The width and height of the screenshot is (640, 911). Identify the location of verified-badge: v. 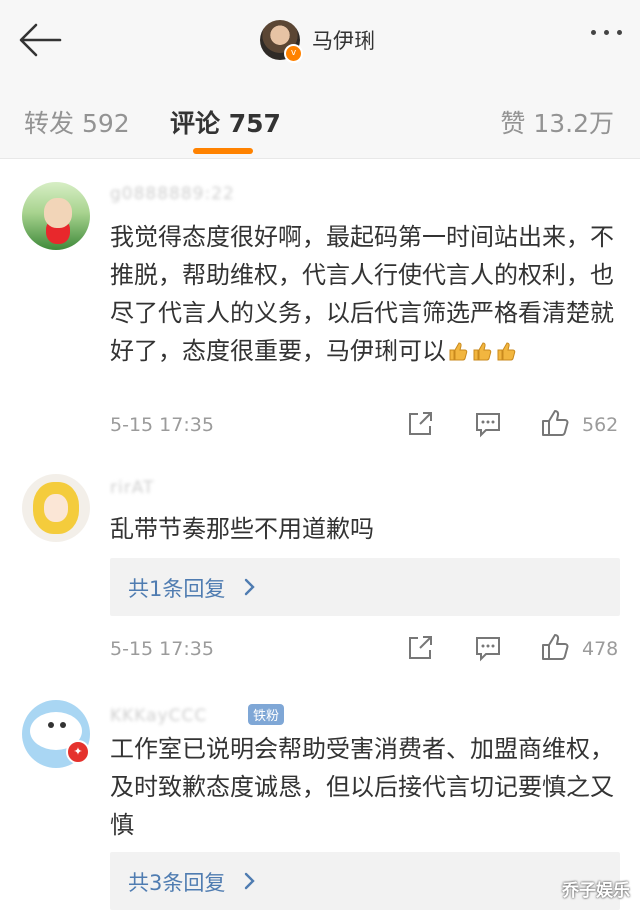
(293, 53).